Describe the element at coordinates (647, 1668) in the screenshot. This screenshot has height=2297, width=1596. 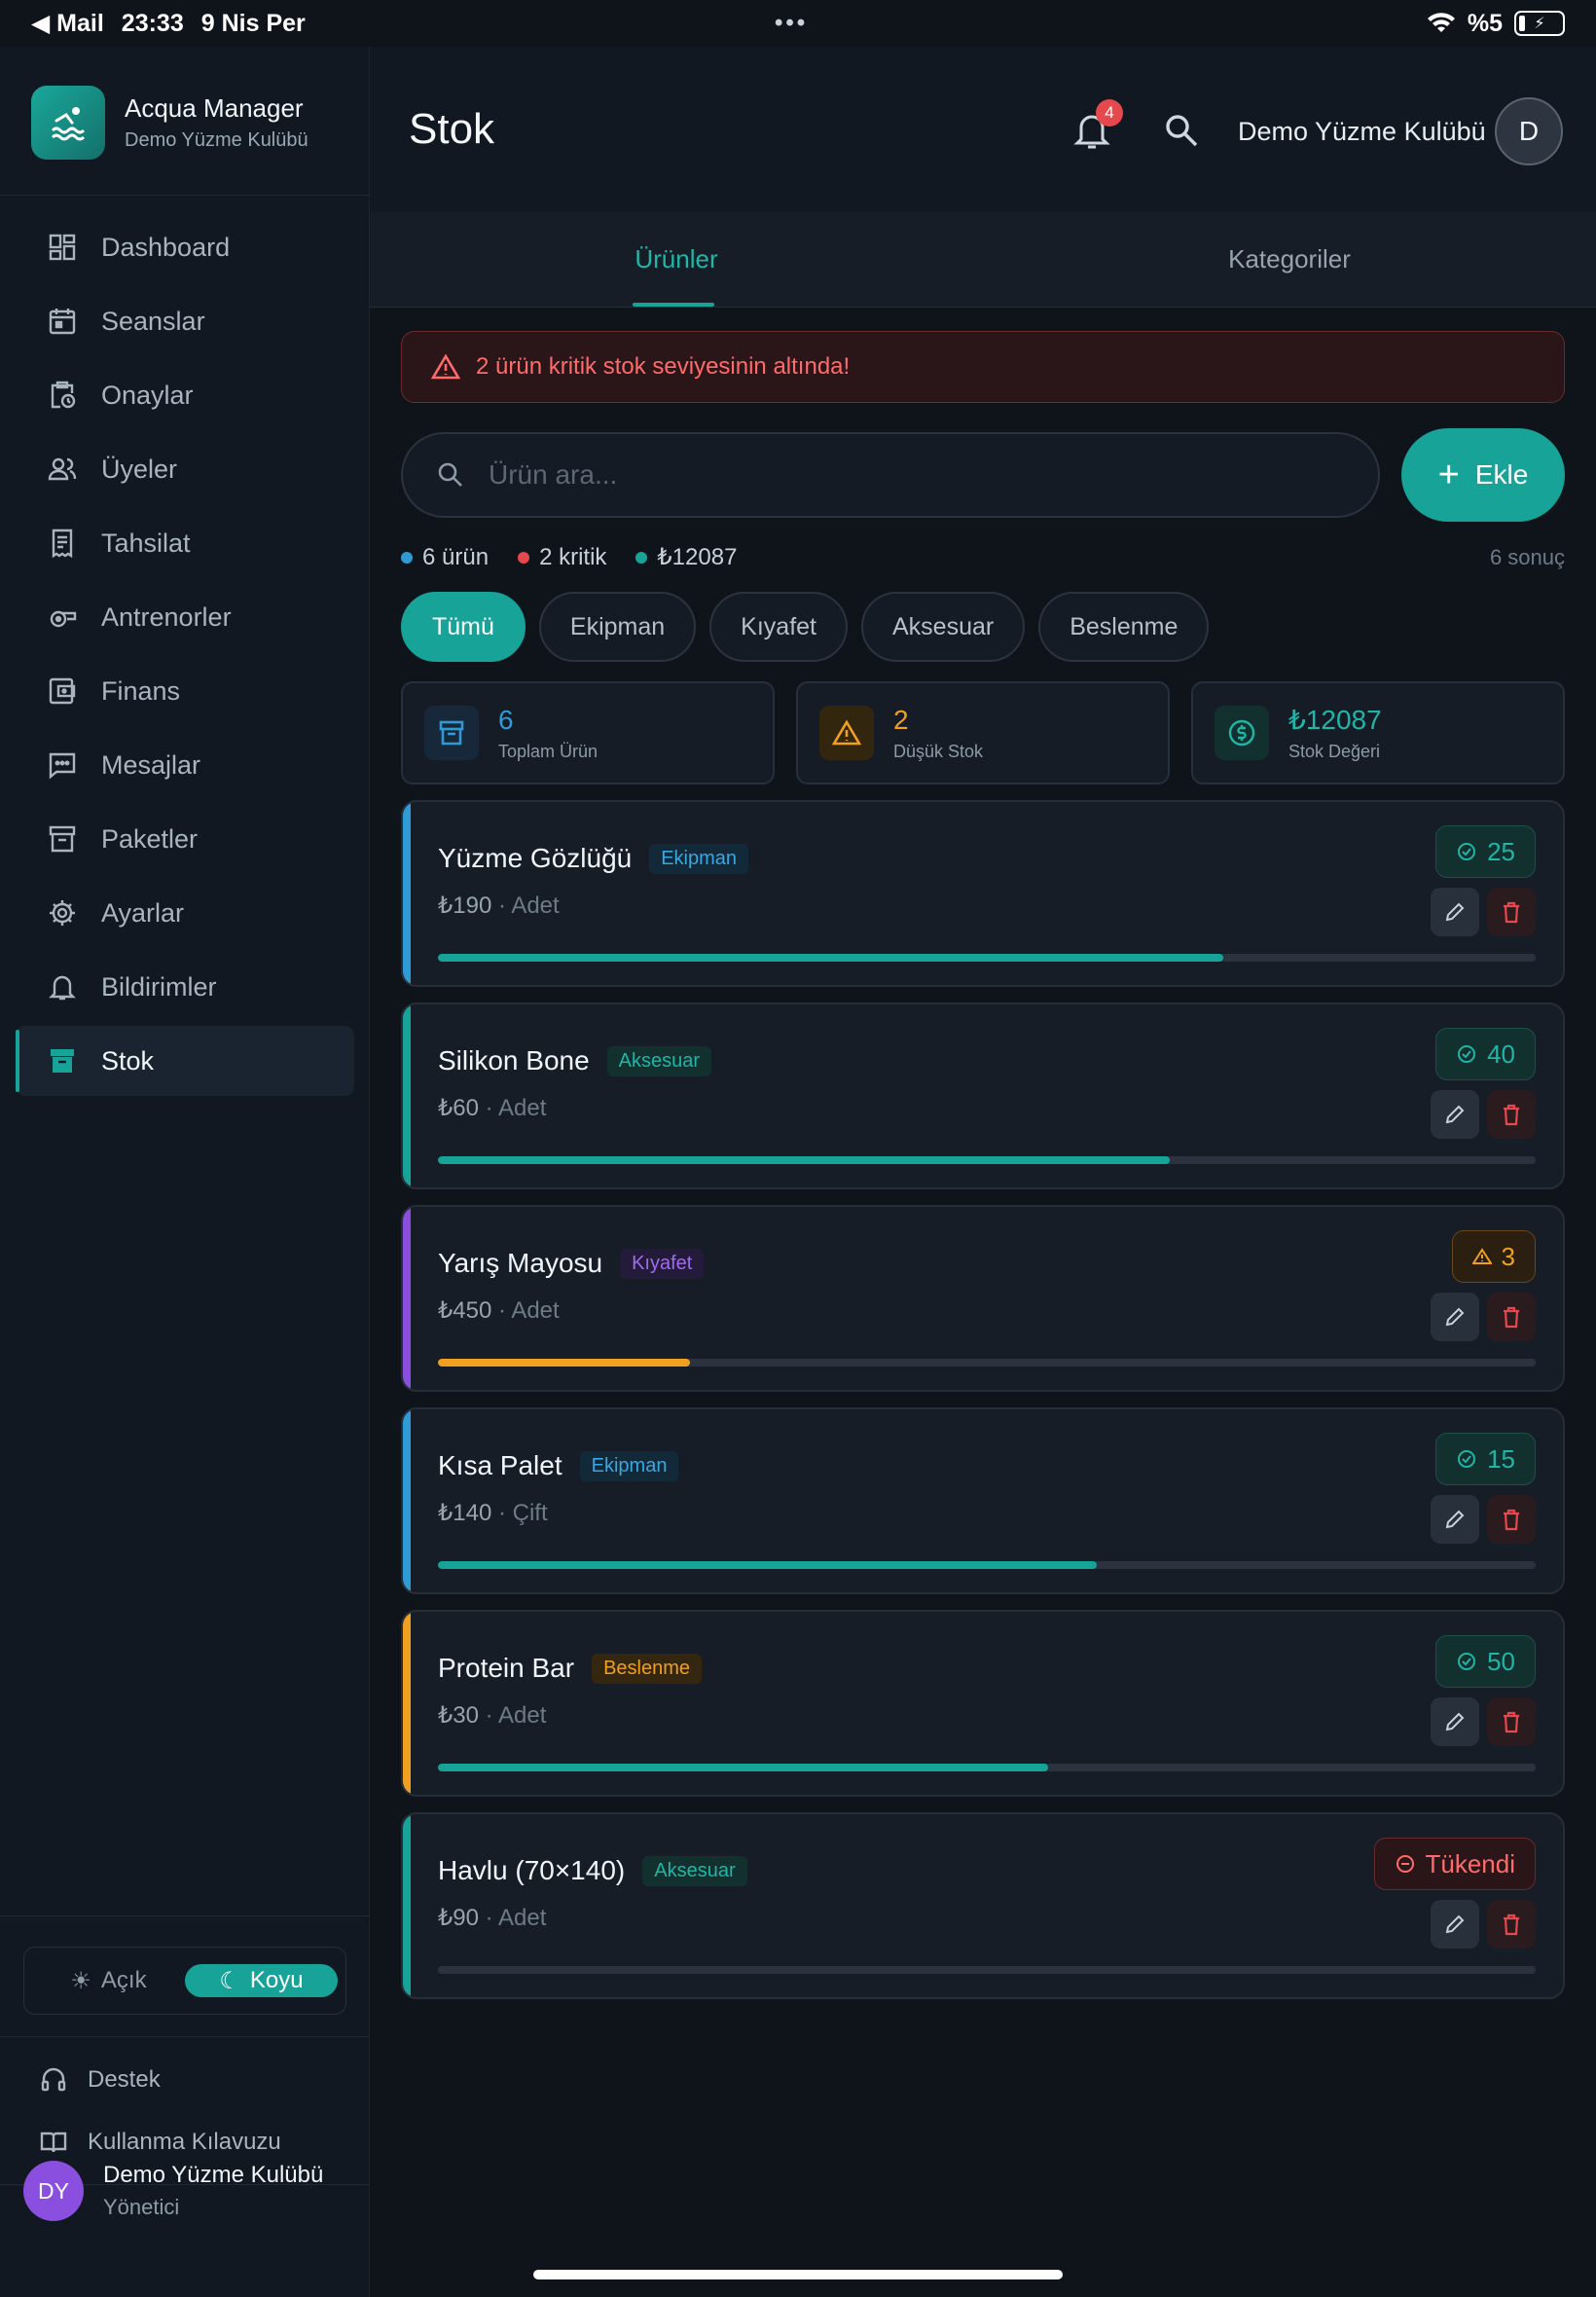
I see `category-badge: Beslenme` at that location.